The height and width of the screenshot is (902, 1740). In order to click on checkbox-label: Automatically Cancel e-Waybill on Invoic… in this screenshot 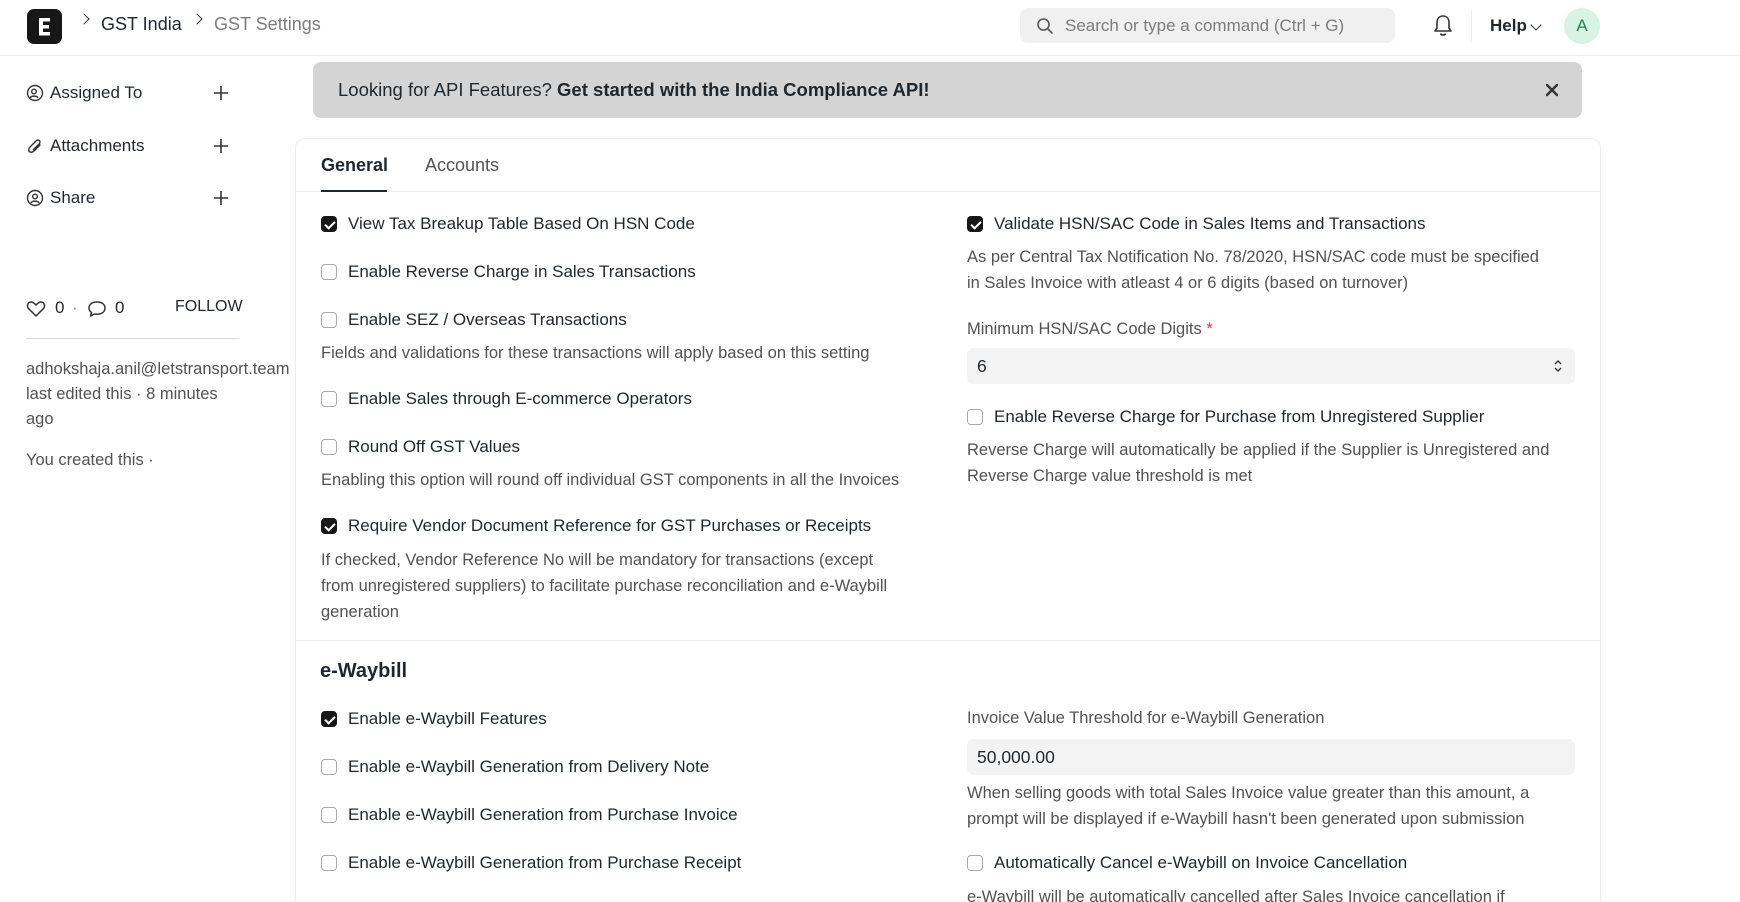, I will do `click(1201, 862)`.